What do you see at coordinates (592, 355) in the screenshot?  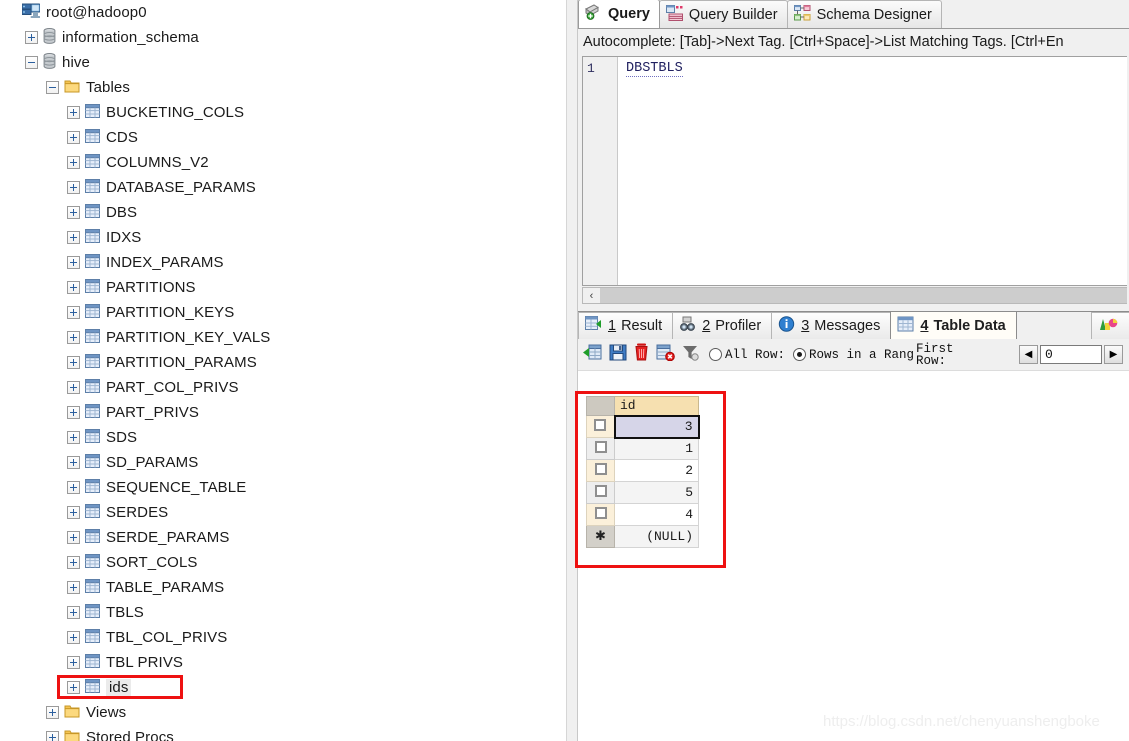 I see `insert-row-icon` at bounding box center [592, 355].